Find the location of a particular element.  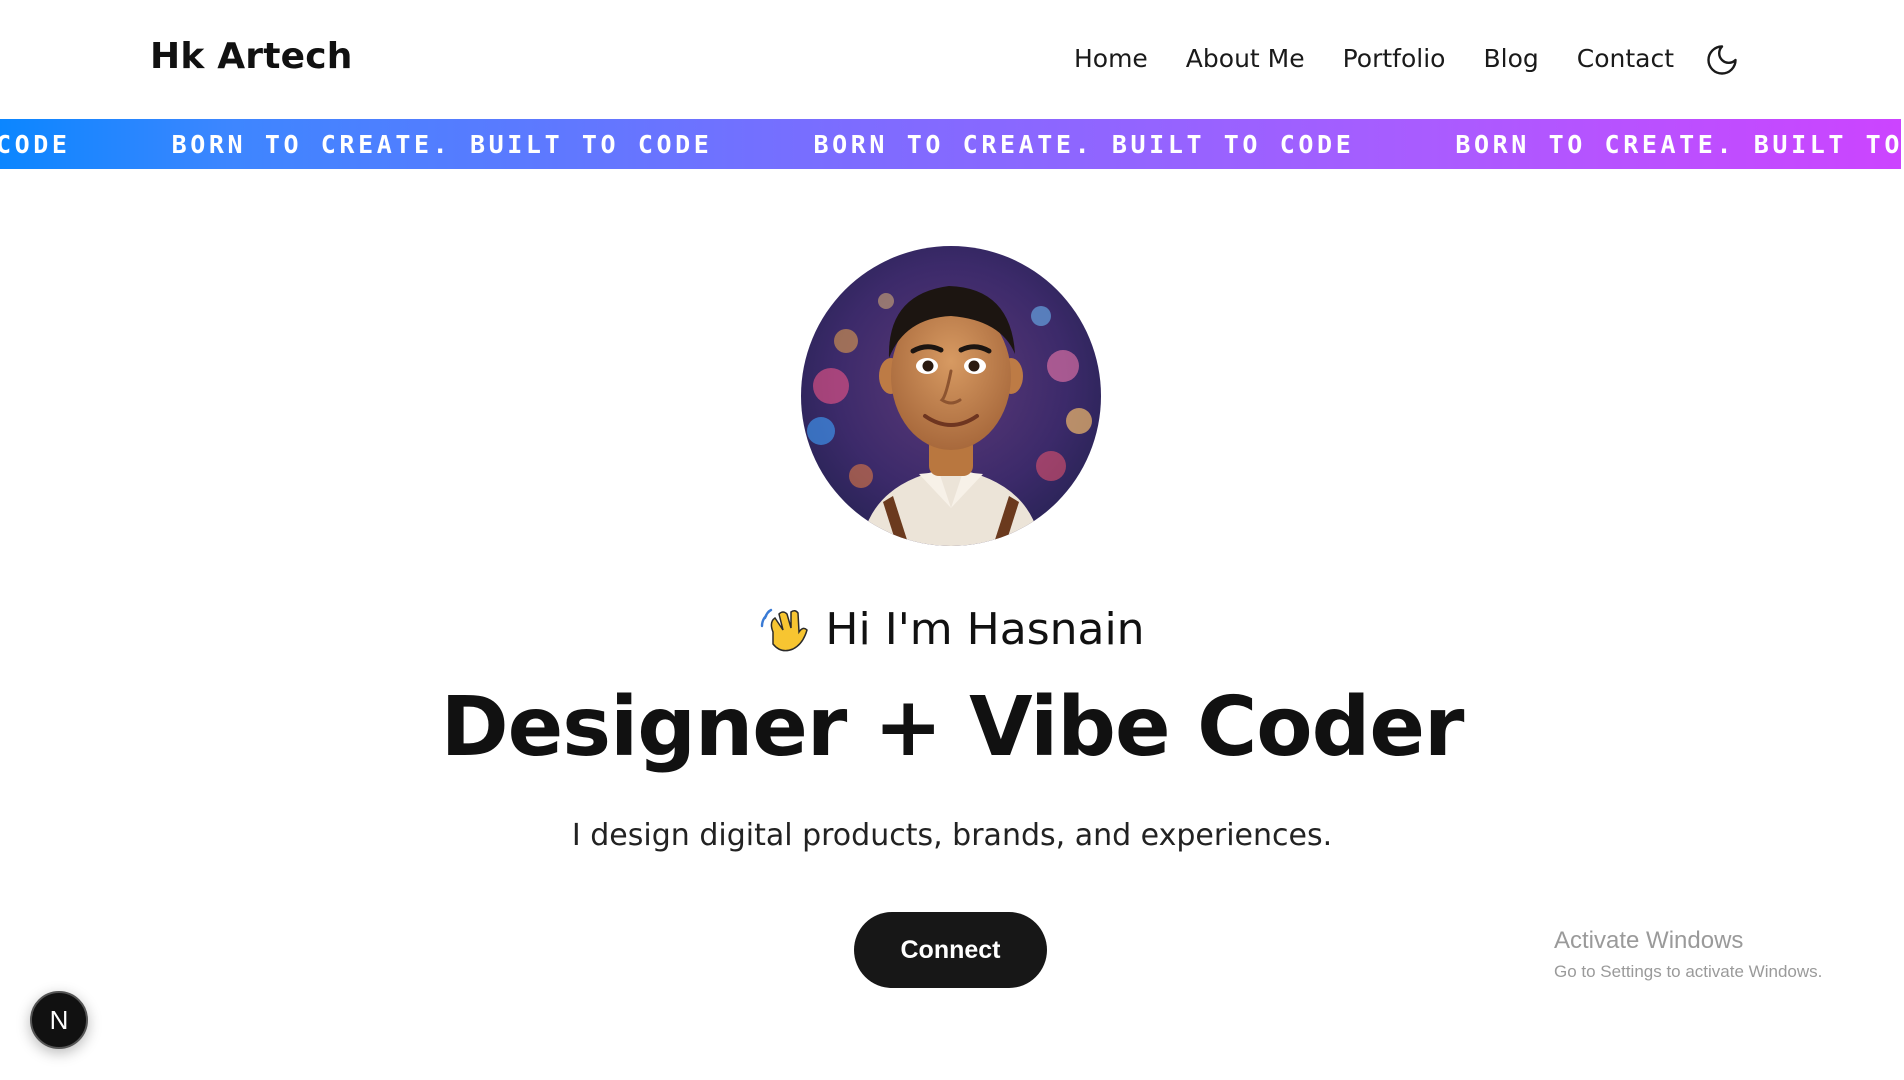

marquee-item: TO CODE is located at coordinates (35, 144).